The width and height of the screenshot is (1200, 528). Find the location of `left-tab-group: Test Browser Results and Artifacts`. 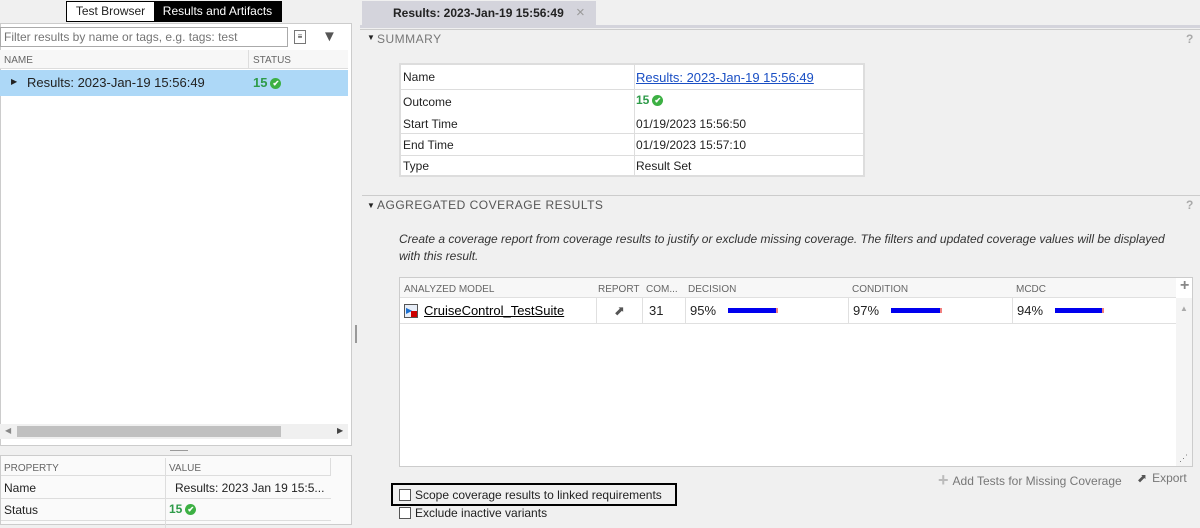

left-tab-group: Test Browser Results and Artifacts is located at coordinates (174, 11).